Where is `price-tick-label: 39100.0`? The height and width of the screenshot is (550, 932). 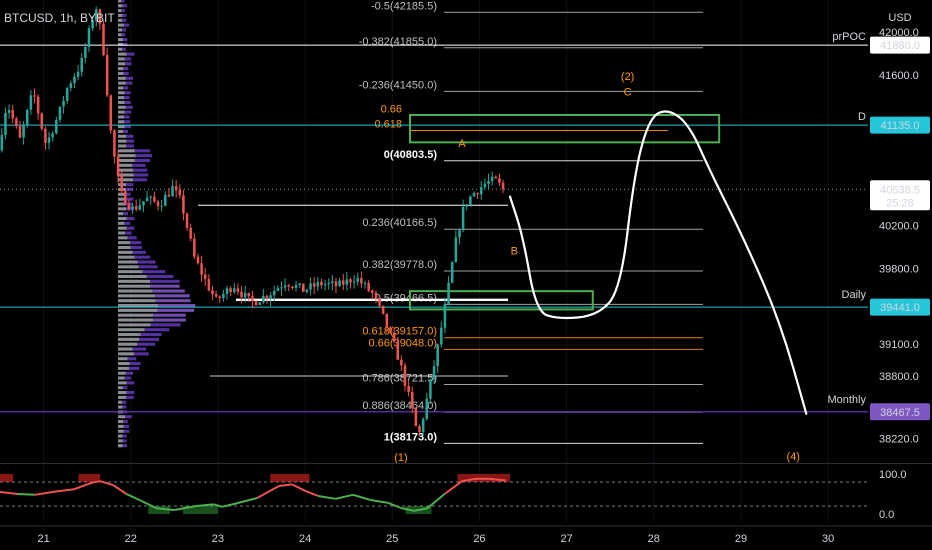
price-tick-label: 39100.0 is located at coordinates (899, 345).